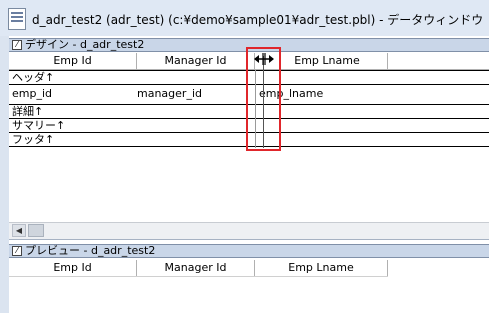  Describe the element at coordinates (27, 112) in the screenshot. I see `detail-band-label: 詳細↑` at that location.